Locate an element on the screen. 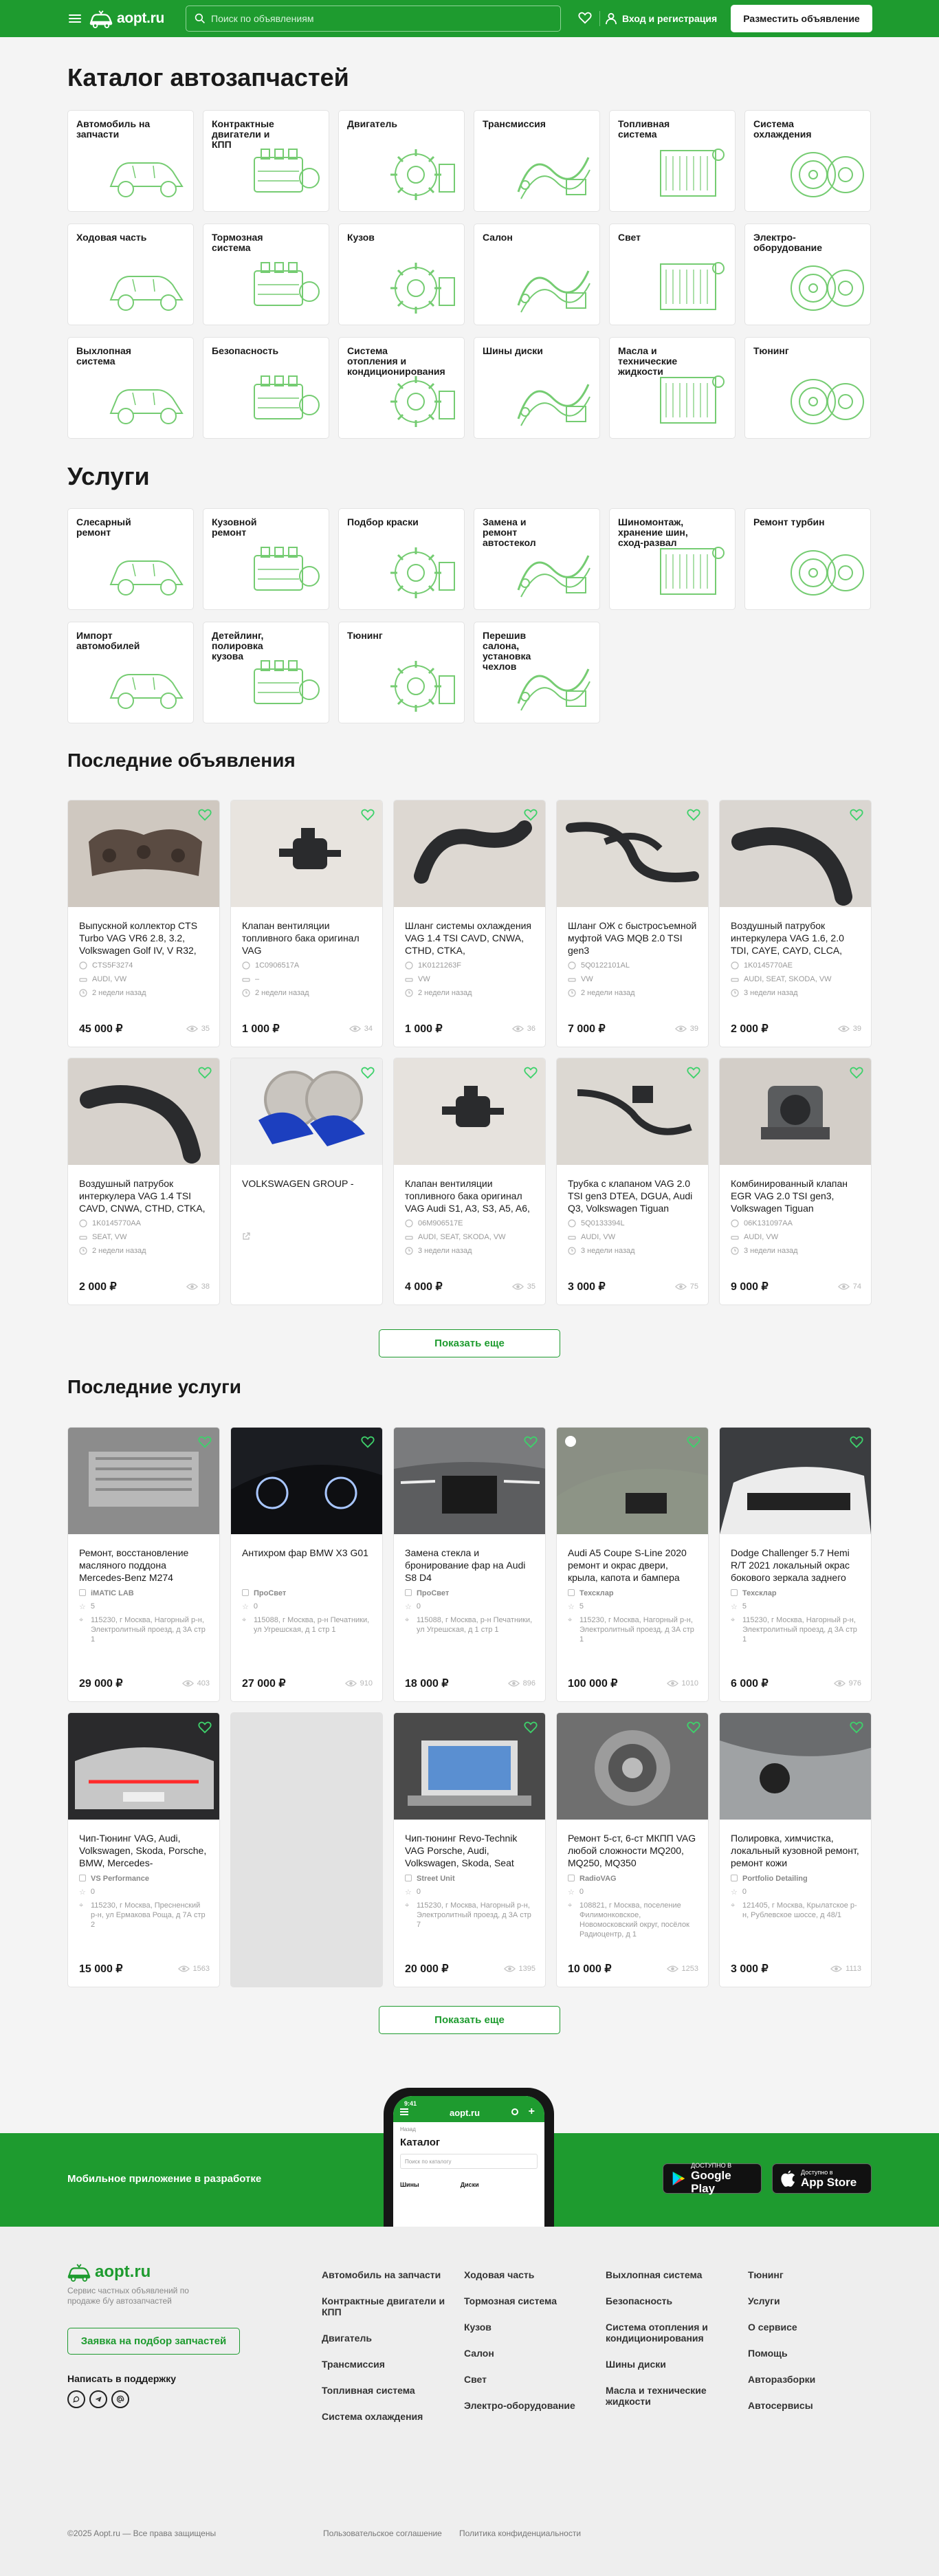 This screenshot has height=2576, width=939. footer-link: Масла и технические жидкости is located at coordinates (671, 2396).